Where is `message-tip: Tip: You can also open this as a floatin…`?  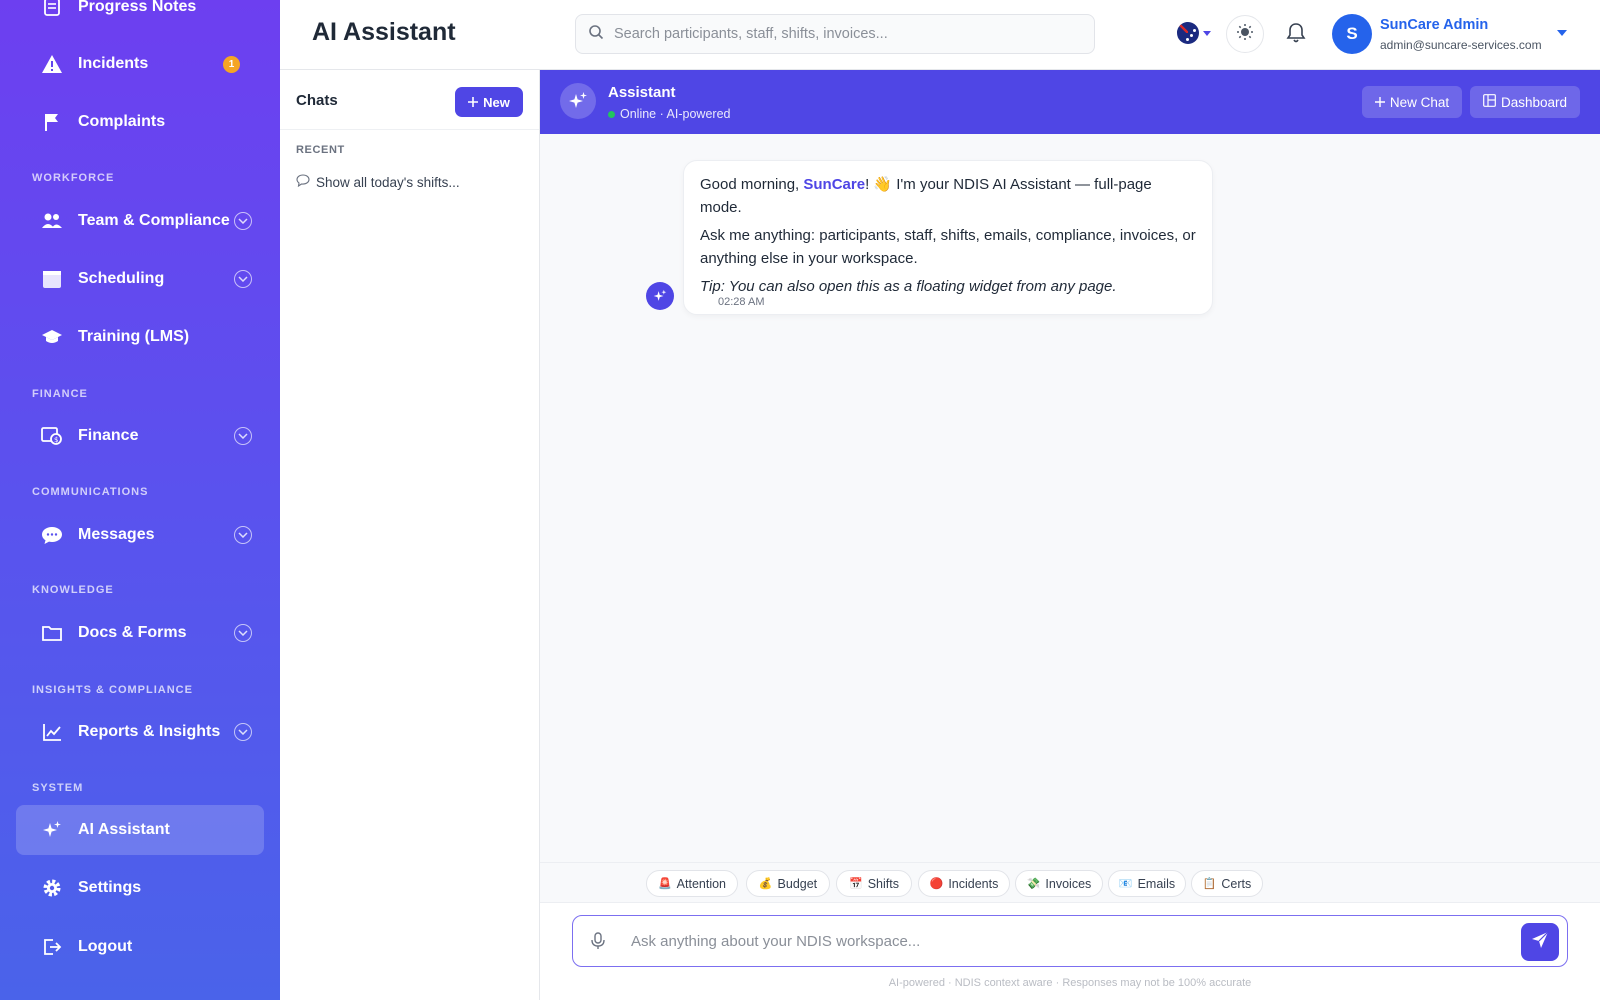
message-tip: Tip: You can also open this as a floatin… is located at coordinates (908, 286).